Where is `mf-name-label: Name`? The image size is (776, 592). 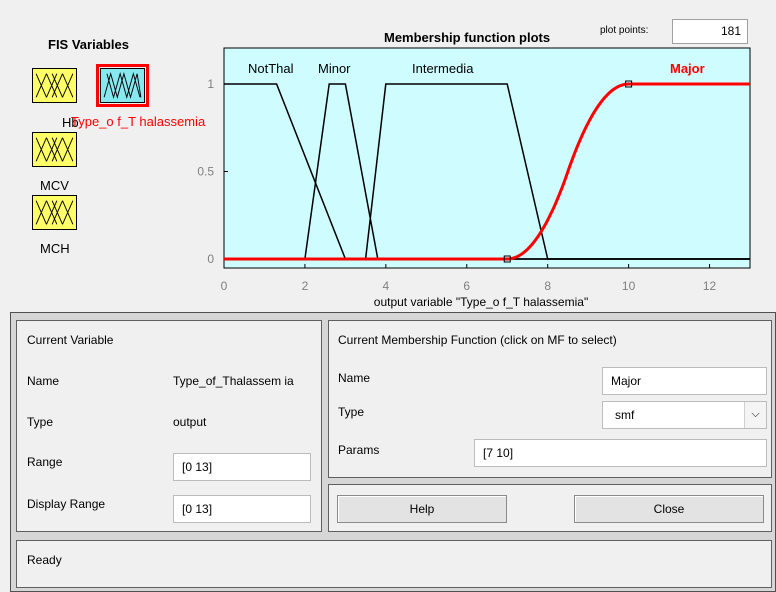
mf-name-label: Name is located at coordinates (354, 378).